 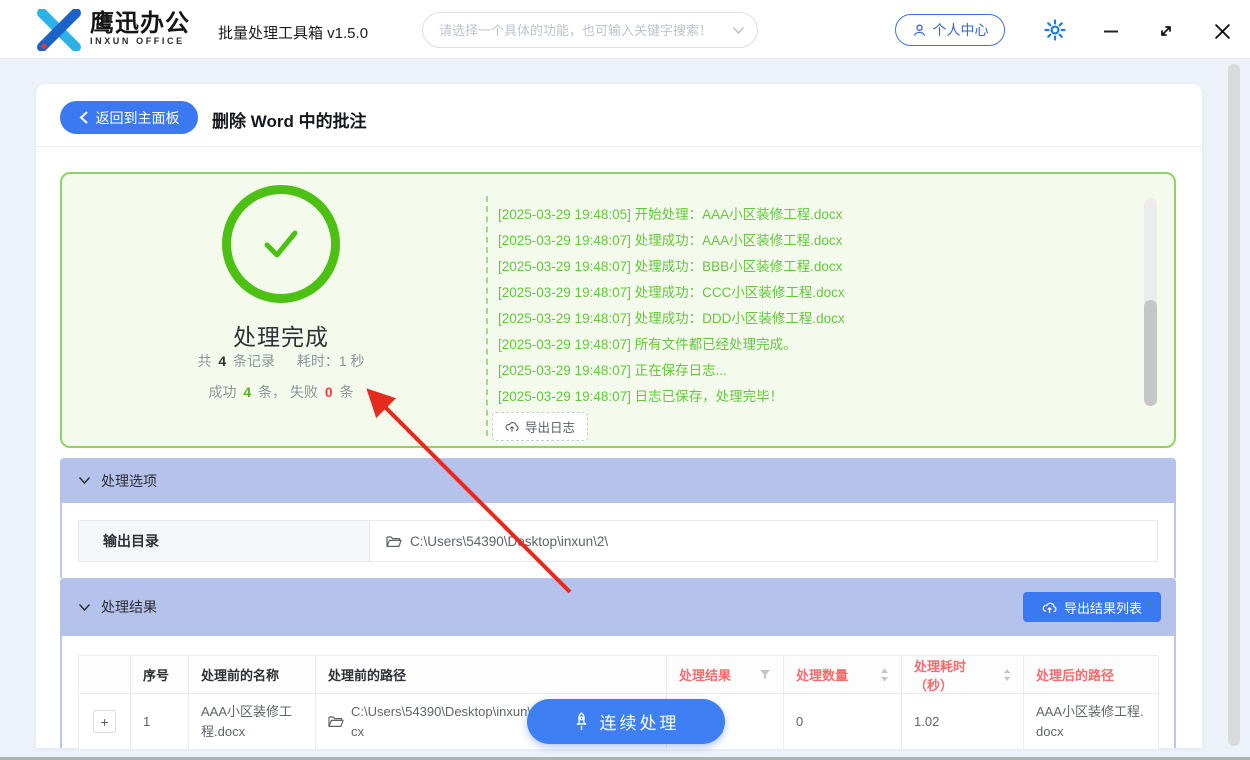 I want to click on continue-processing-button: 连续处理, so click(x=626, y=721).